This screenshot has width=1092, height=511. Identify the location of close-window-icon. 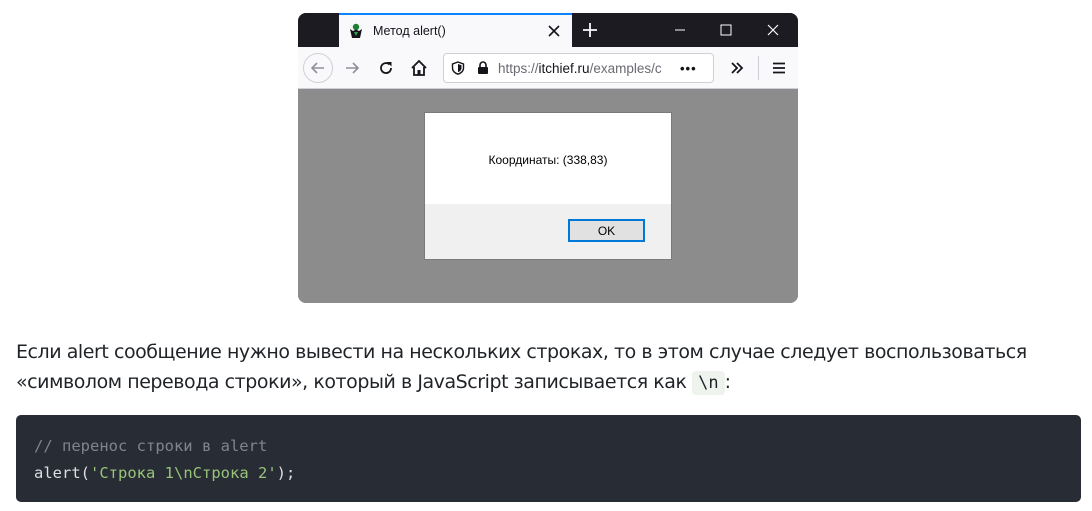
(773, 30).